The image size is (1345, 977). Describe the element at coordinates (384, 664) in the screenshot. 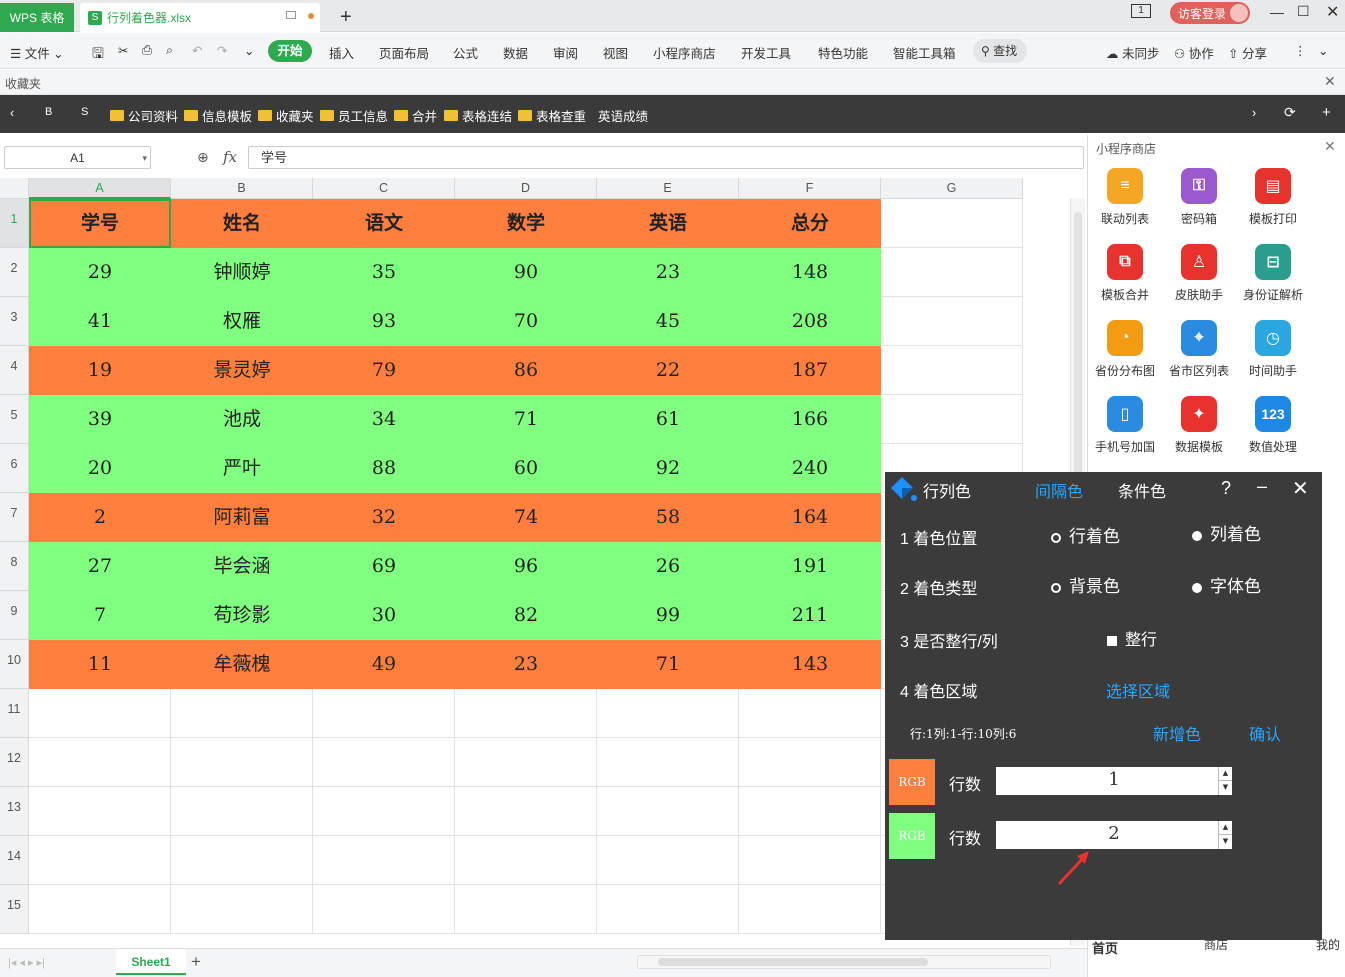

I see `table-cell: 49` at that location.